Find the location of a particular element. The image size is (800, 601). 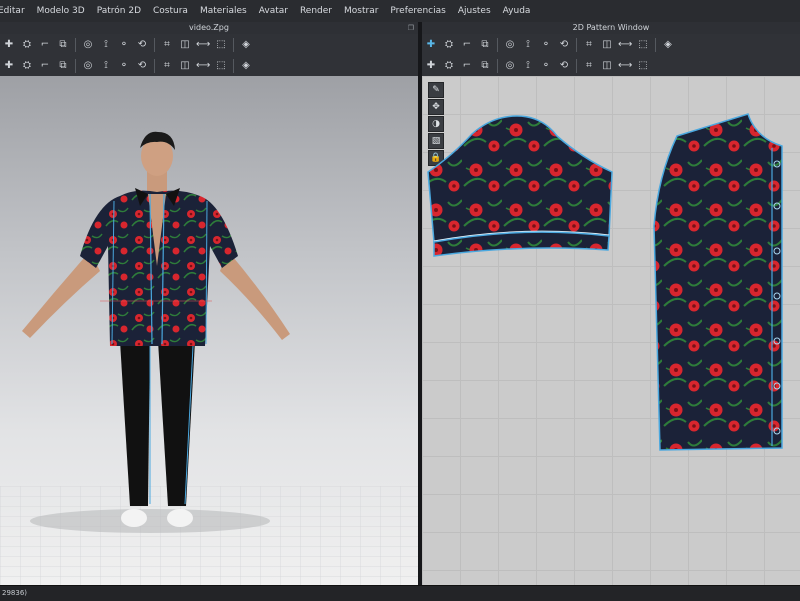

pin-point-icon: ⚬ is located at coordinates (124, 65).